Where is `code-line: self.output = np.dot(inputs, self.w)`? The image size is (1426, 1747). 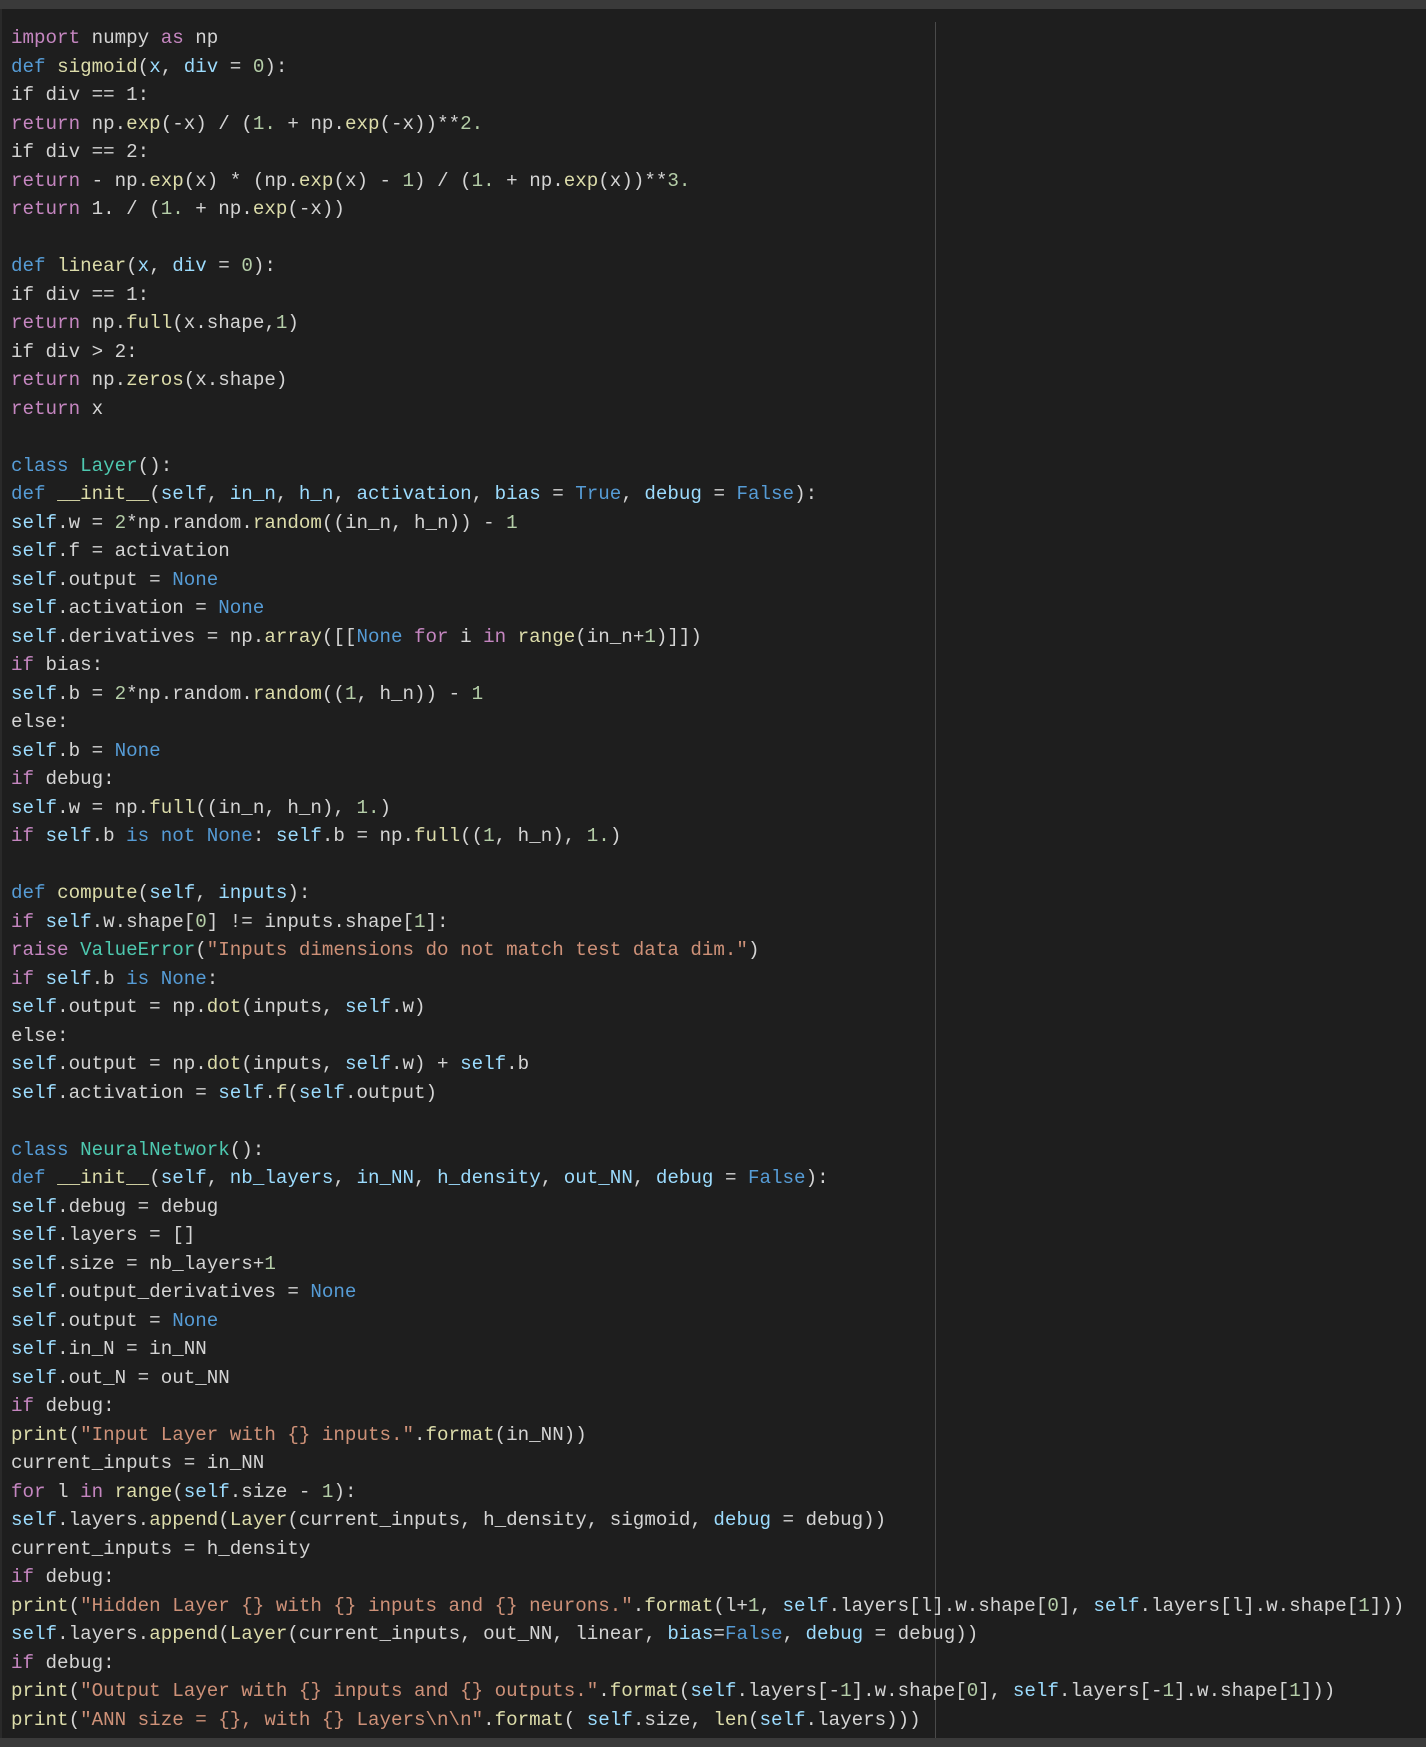
code-line: self.output = np.dot(inputs, self.w) is located at coordinates (218, 1007).